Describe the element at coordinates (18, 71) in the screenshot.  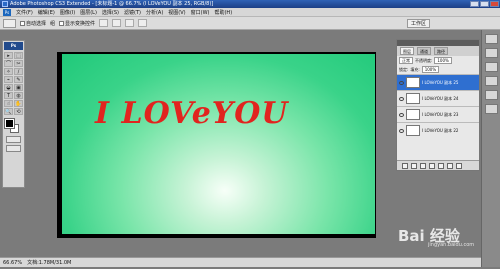
I see `slice-tool-icon: ∕` at that location.